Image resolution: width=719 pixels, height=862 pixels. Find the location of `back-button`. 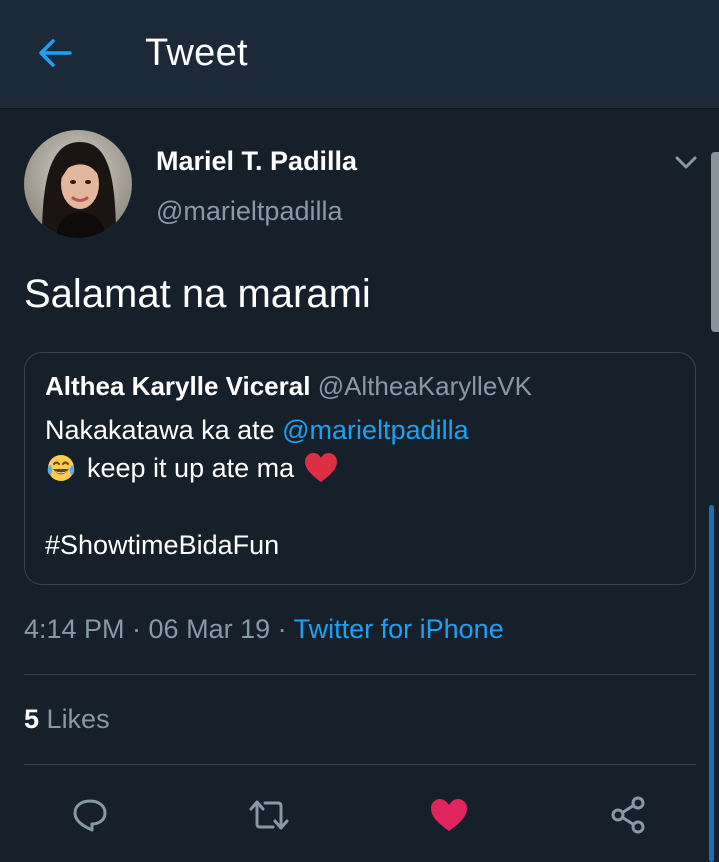

back-button is located at coordinates (55, 53).